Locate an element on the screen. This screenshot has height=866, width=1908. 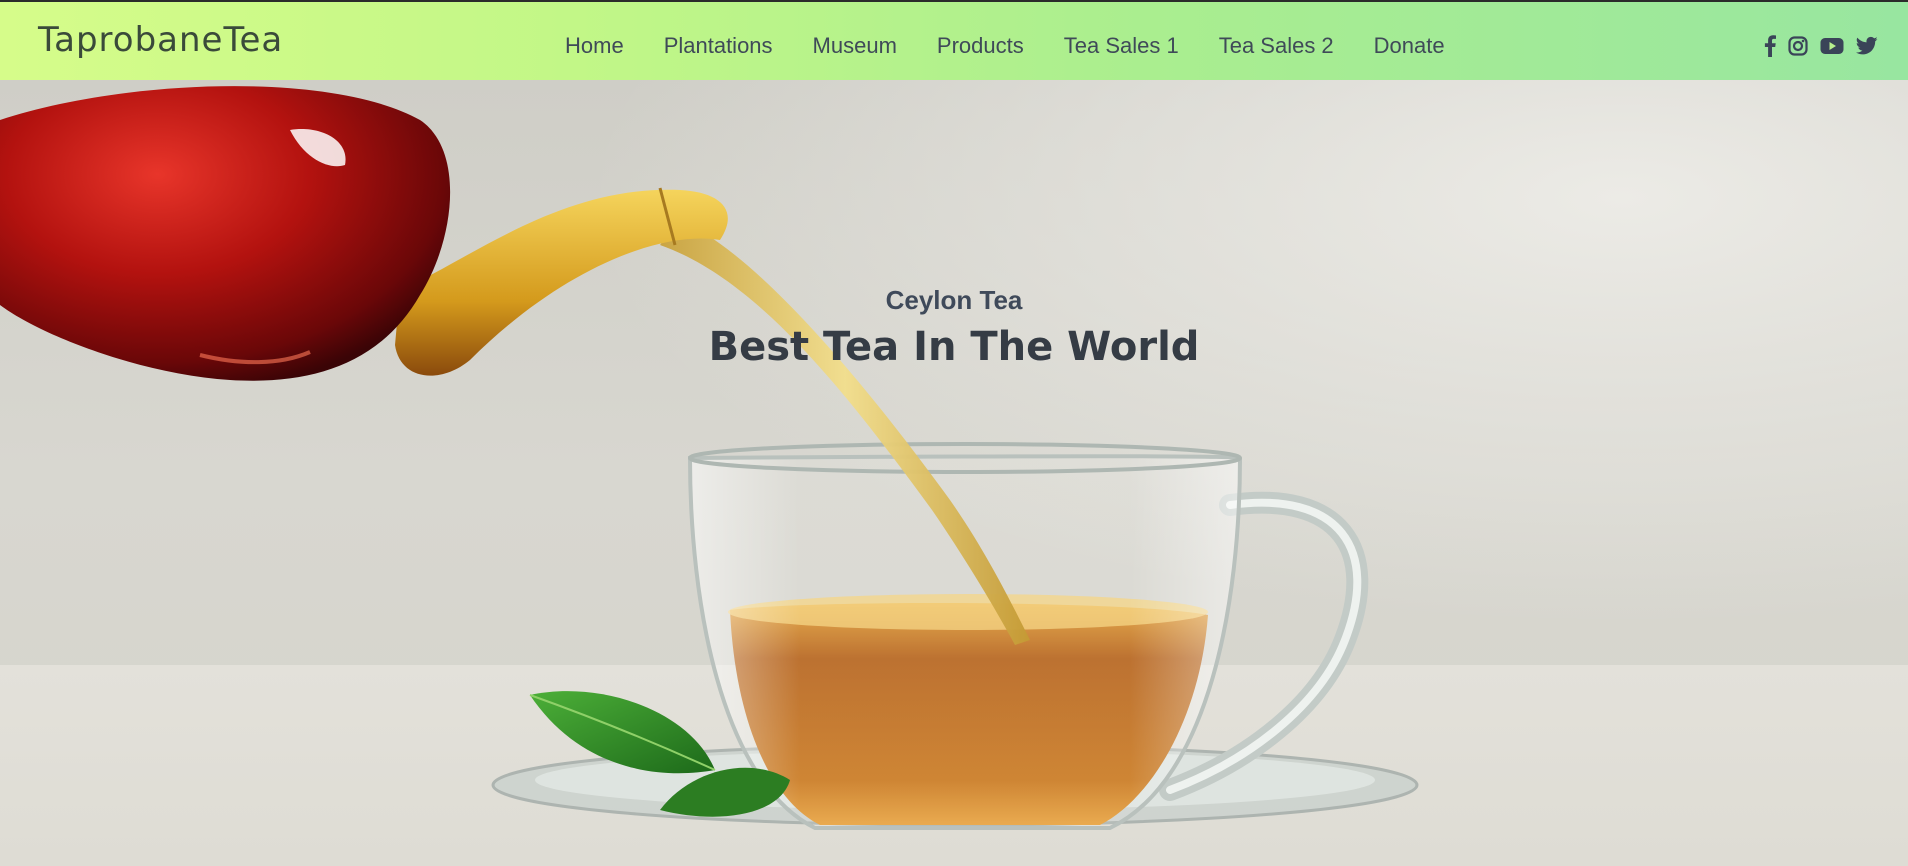
nav-tea-sales-1: Tea Sales 1 is located at coordinates (1121, 48).